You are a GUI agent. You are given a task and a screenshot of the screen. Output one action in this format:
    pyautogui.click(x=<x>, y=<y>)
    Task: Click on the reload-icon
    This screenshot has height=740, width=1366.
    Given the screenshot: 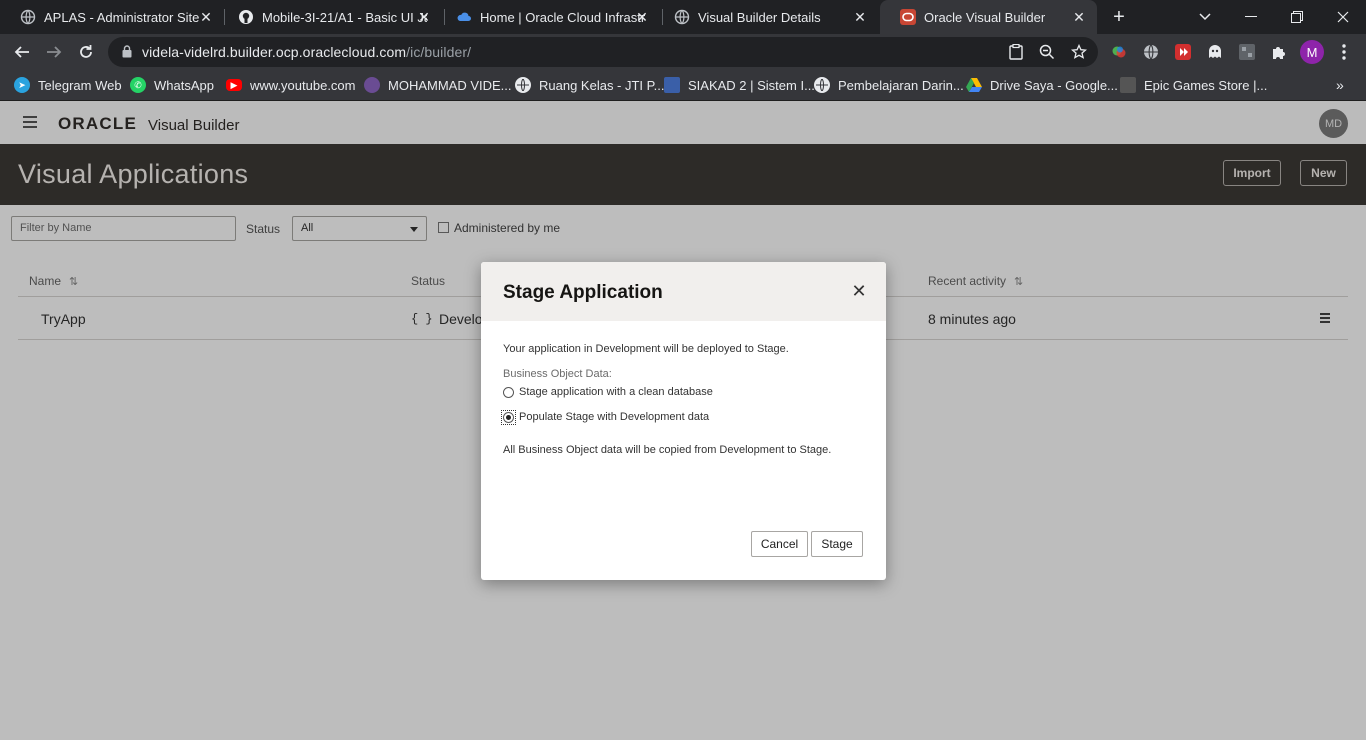 What is the action you would take?
    pyautogui.click(x=86, y=52)
    